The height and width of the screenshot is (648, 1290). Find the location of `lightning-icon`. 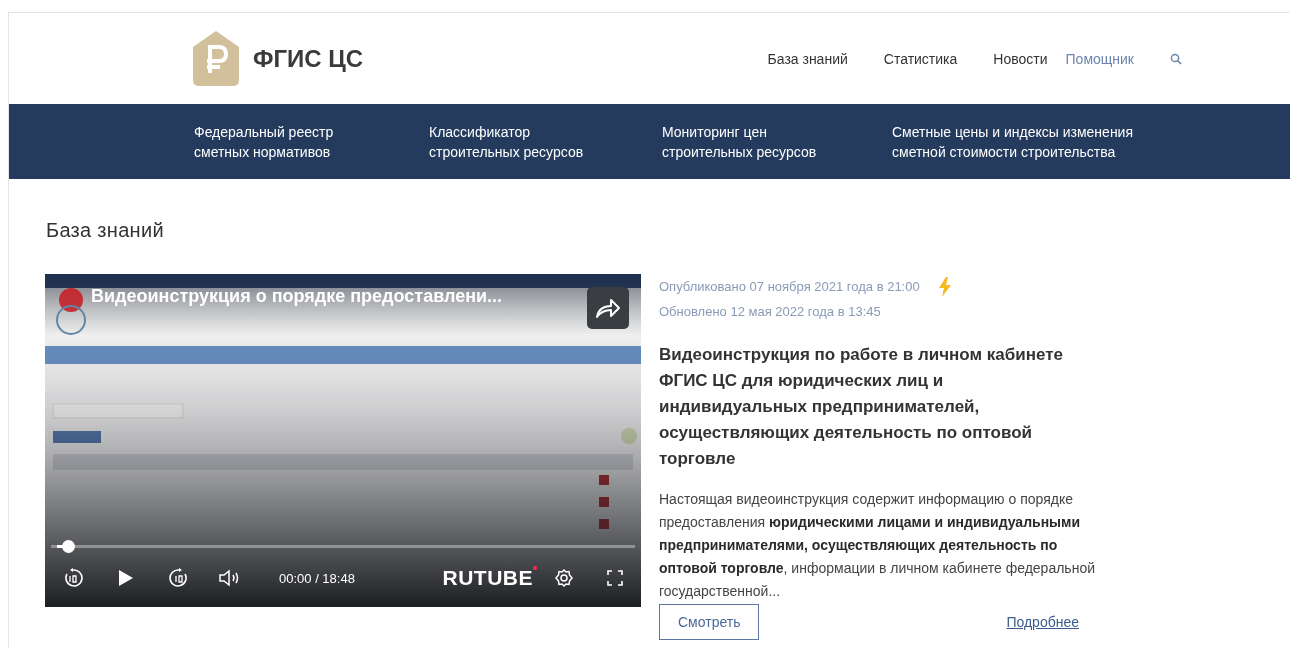

lightning-icon is located at coordinates (944, 286).